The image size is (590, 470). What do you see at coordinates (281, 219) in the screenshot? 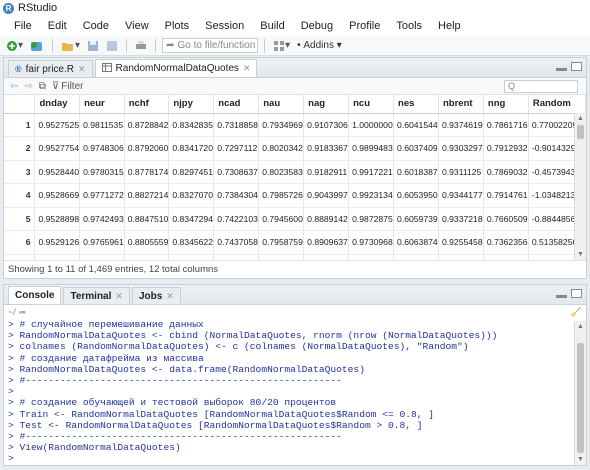
I see `table-cell: 0.7945600` at bounding box center [281, 219].